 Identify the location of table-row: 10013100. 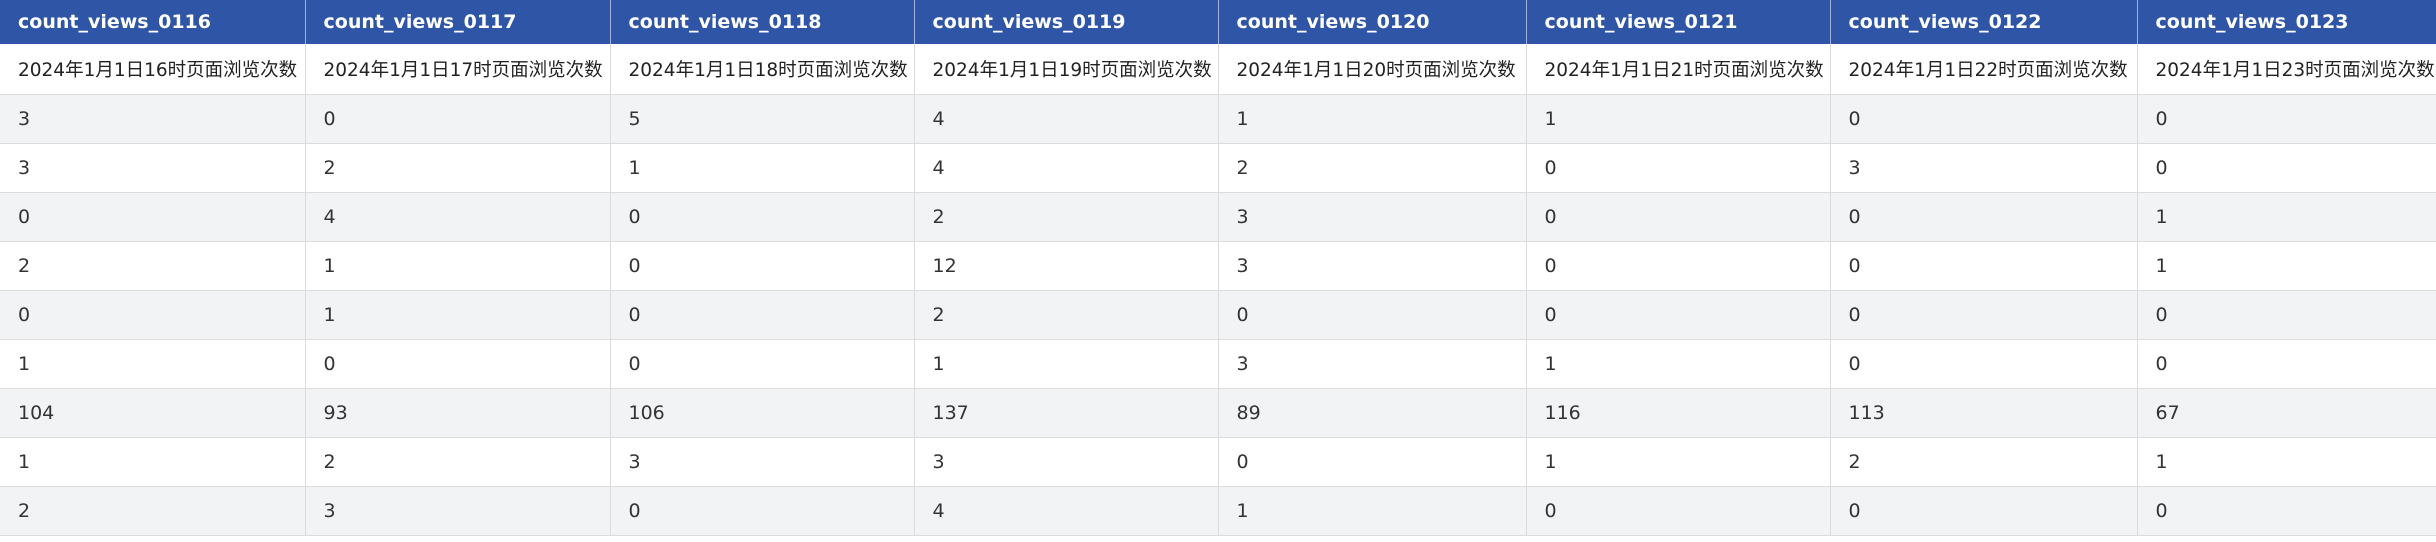
(1218, 364).